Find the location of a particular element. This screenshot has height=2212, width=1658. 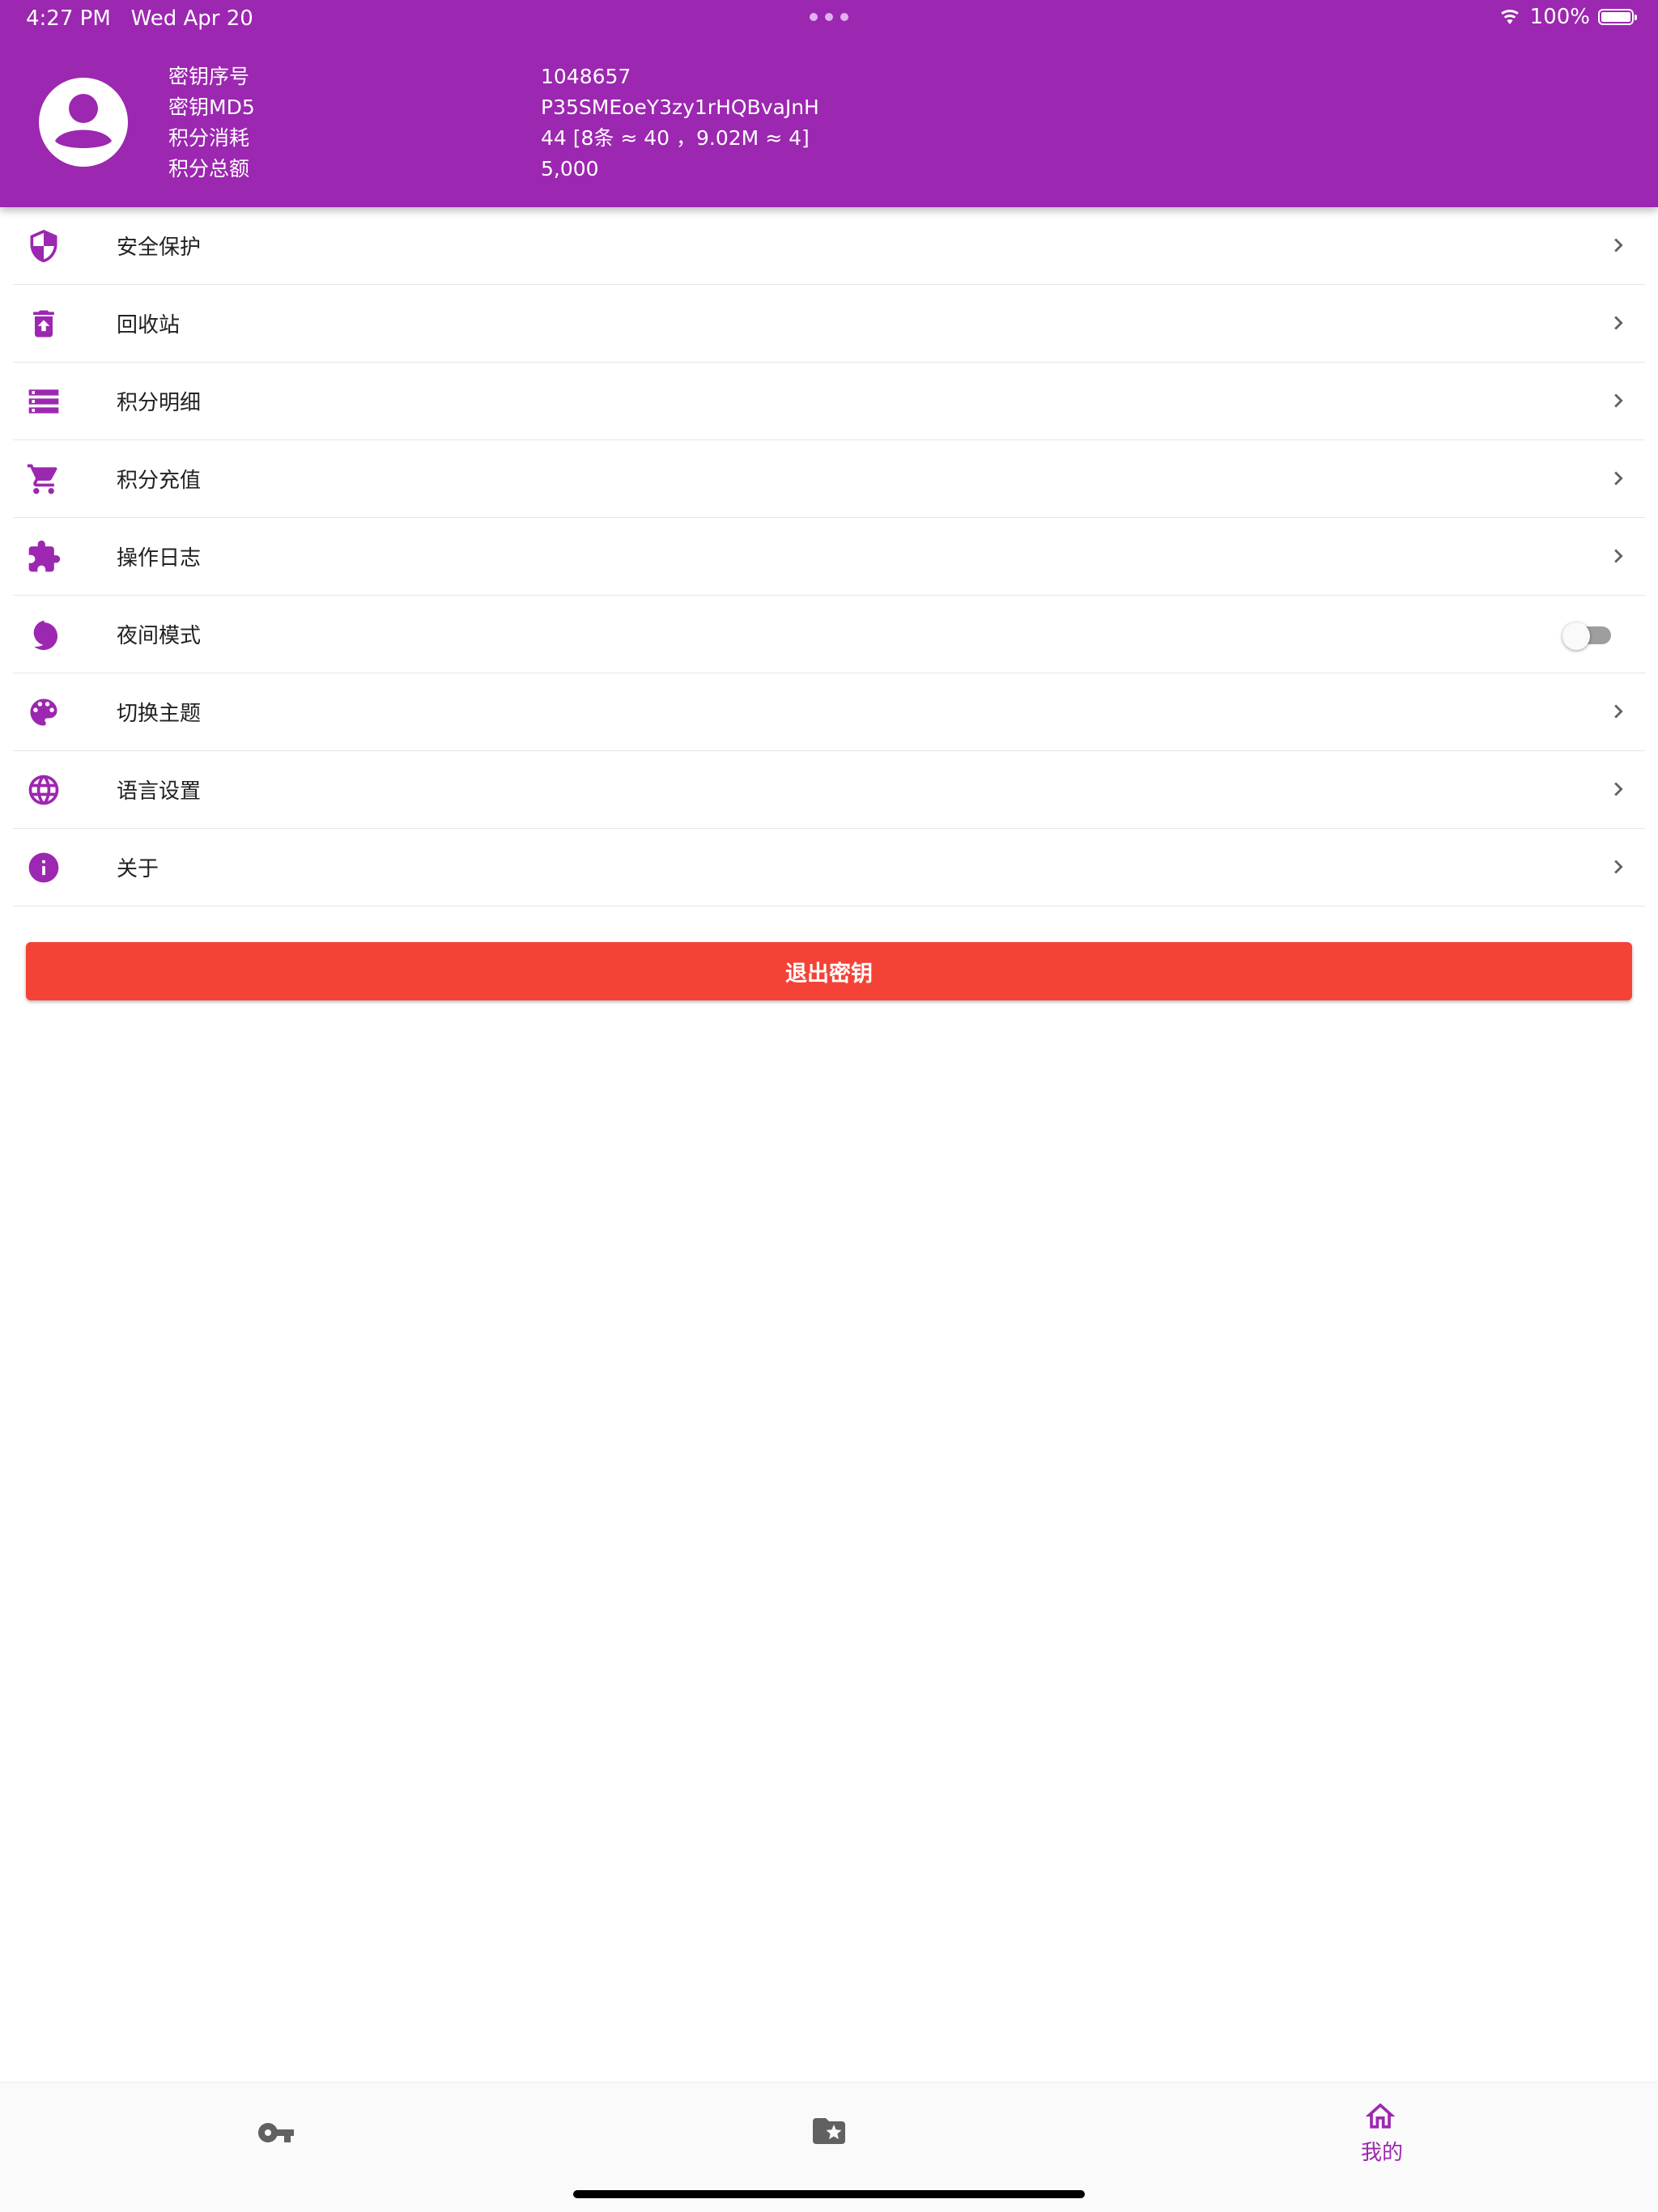

logout-key-button: 退出密钥 is located at coordinates (829, 971).